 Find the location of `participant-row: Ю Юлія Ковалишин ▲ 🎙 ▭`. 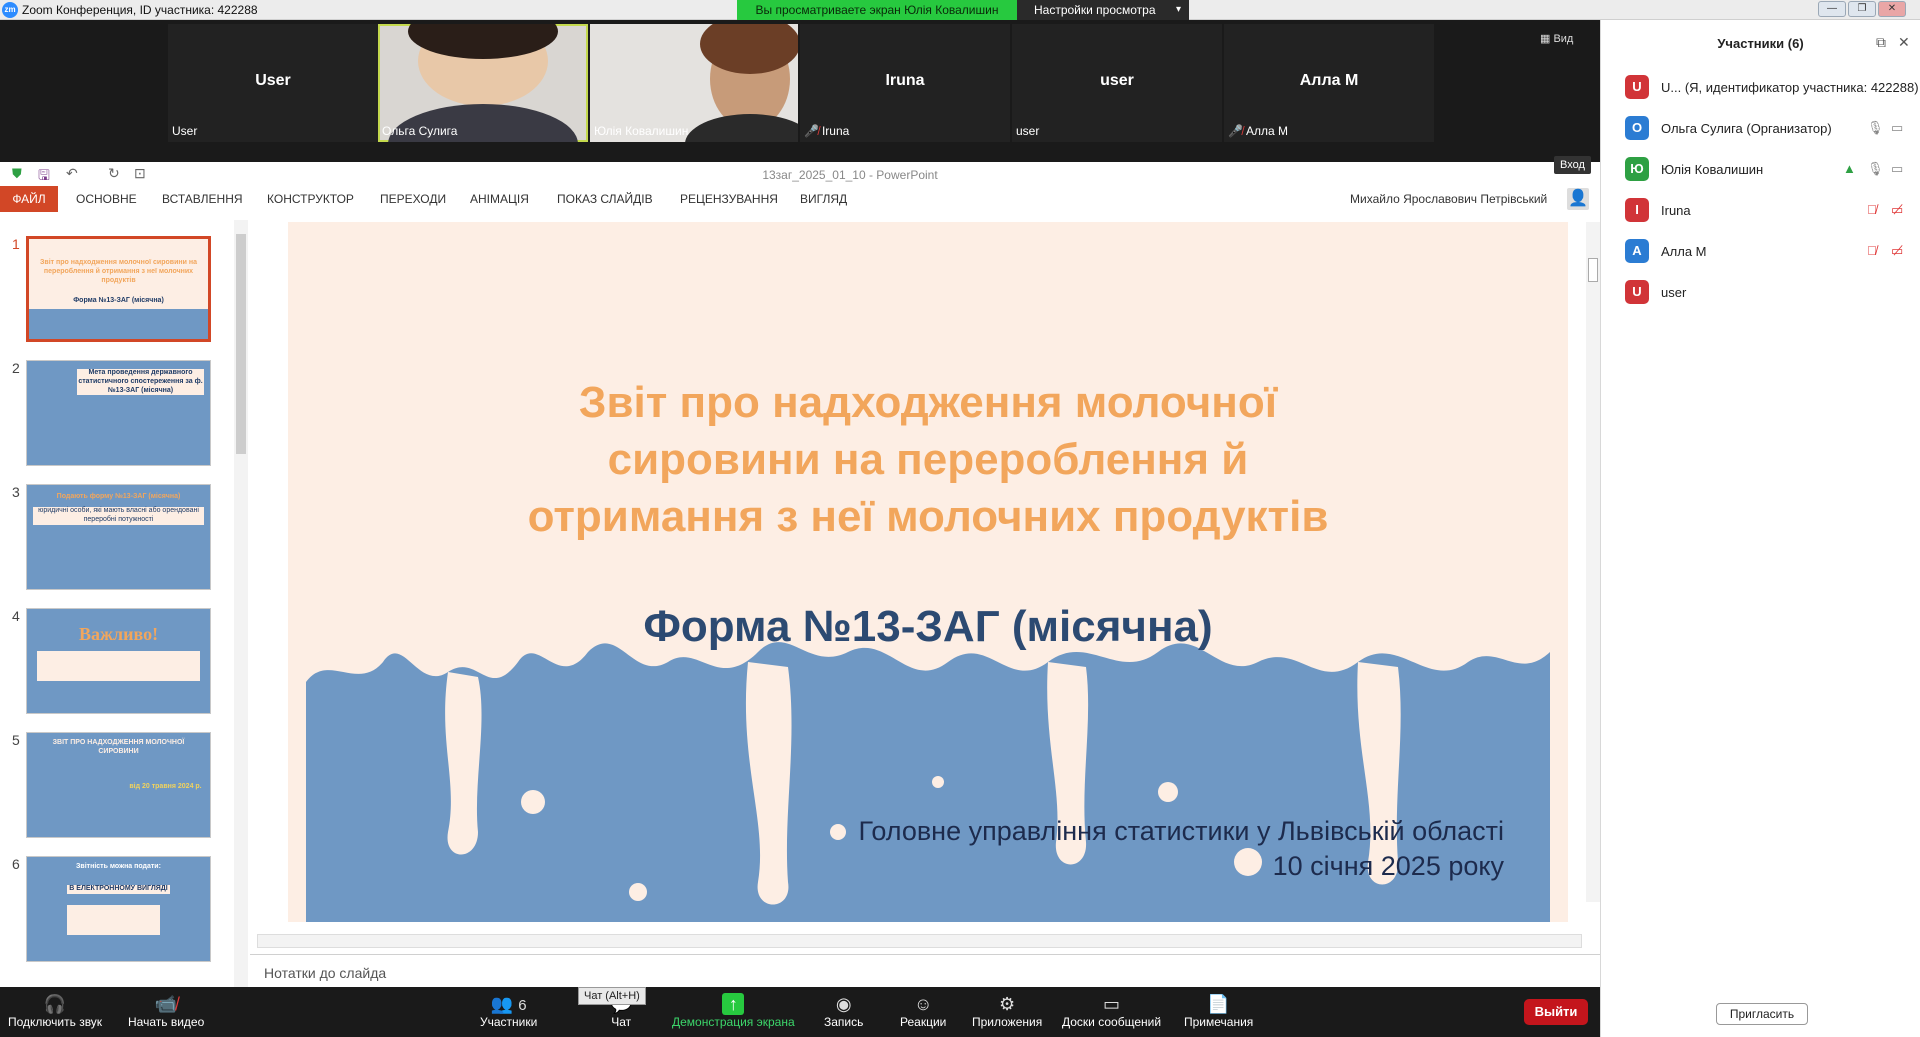

participant-row: Ю Юлія Ковалишин ▲ 🎙 ▭ is located at coordinates (1770, 170).